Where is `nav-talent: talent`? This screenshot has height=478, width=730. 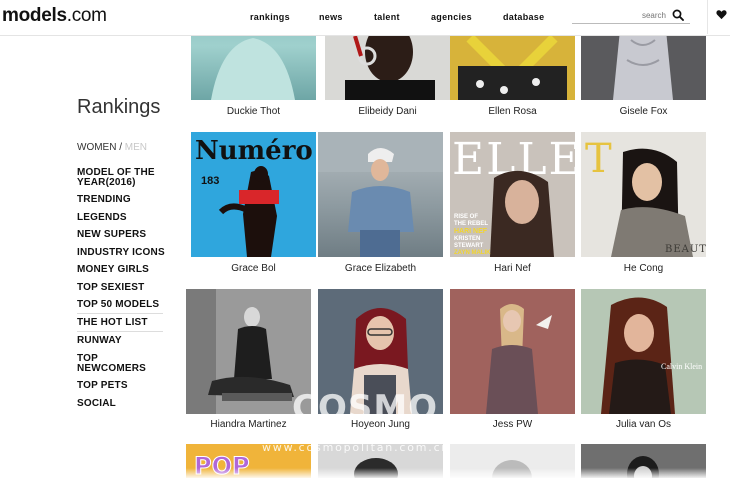 nav-talent: talent is located at coordinates (387, 17).